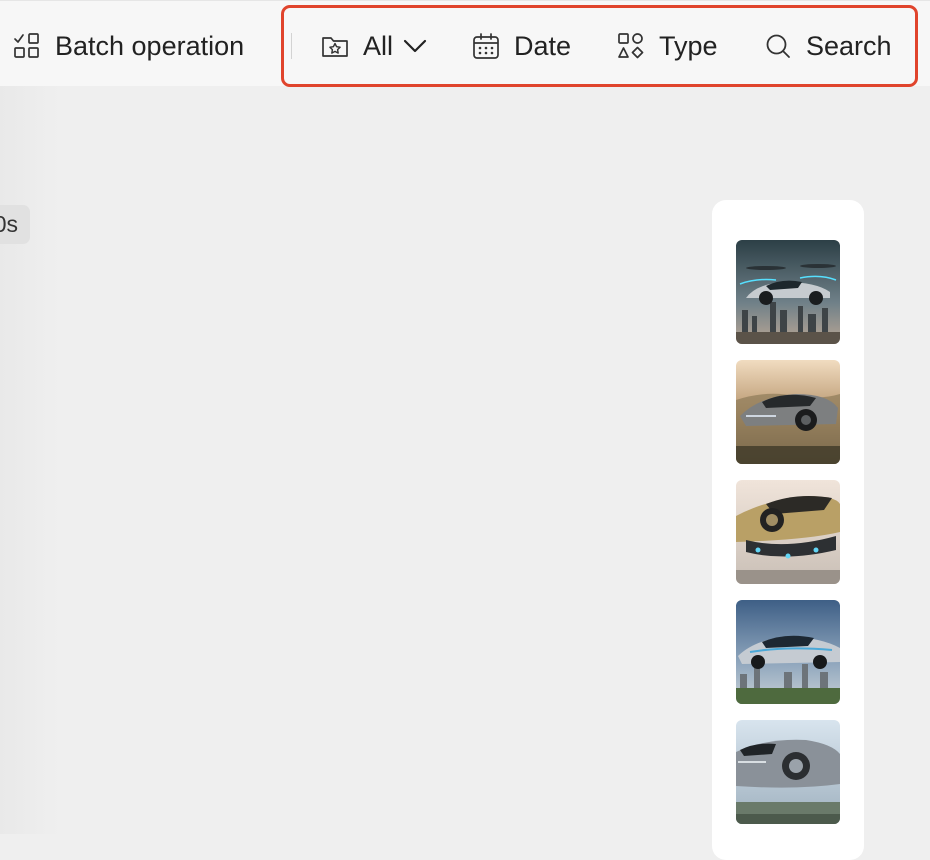 The image size is (930, 860). I want to click on flying-car-chrome-thumbnail, so click(788, 772).